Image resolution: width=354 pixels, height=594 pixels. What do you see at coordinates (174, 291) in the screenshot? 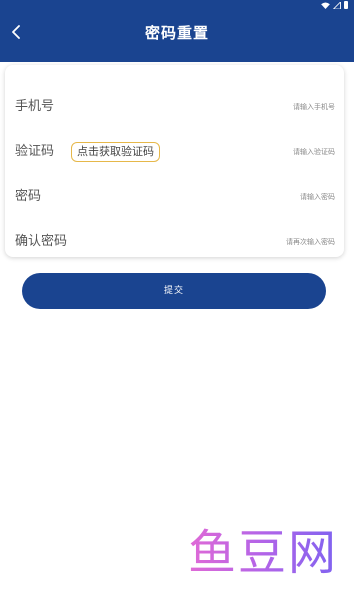
I see `submit-button: 提交` at bounding box center [174, 291].